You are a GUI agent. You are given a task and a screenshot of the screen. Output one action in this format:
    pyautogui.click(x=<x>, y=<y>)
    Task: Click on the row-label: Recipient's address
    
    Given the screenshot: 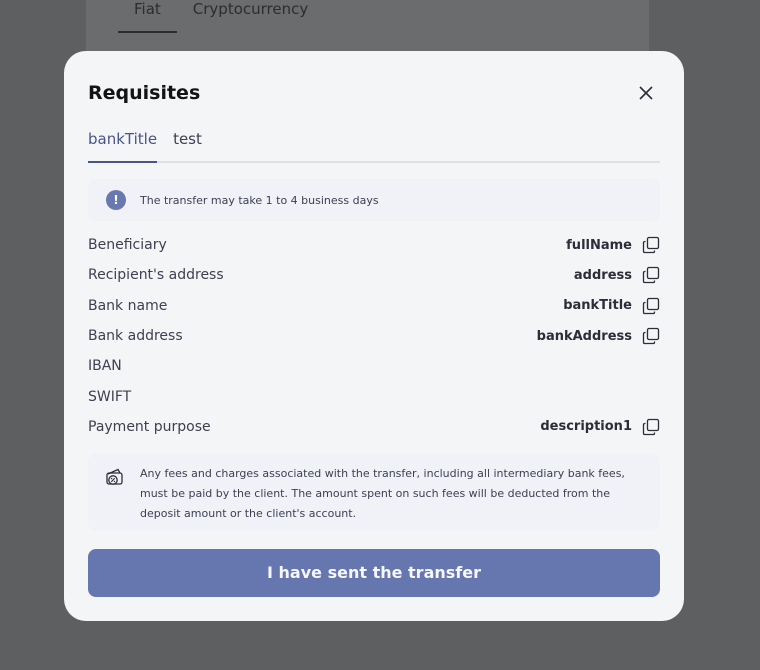 What is the action you would take?
    pyautogui.click(x=156, y=275)
    